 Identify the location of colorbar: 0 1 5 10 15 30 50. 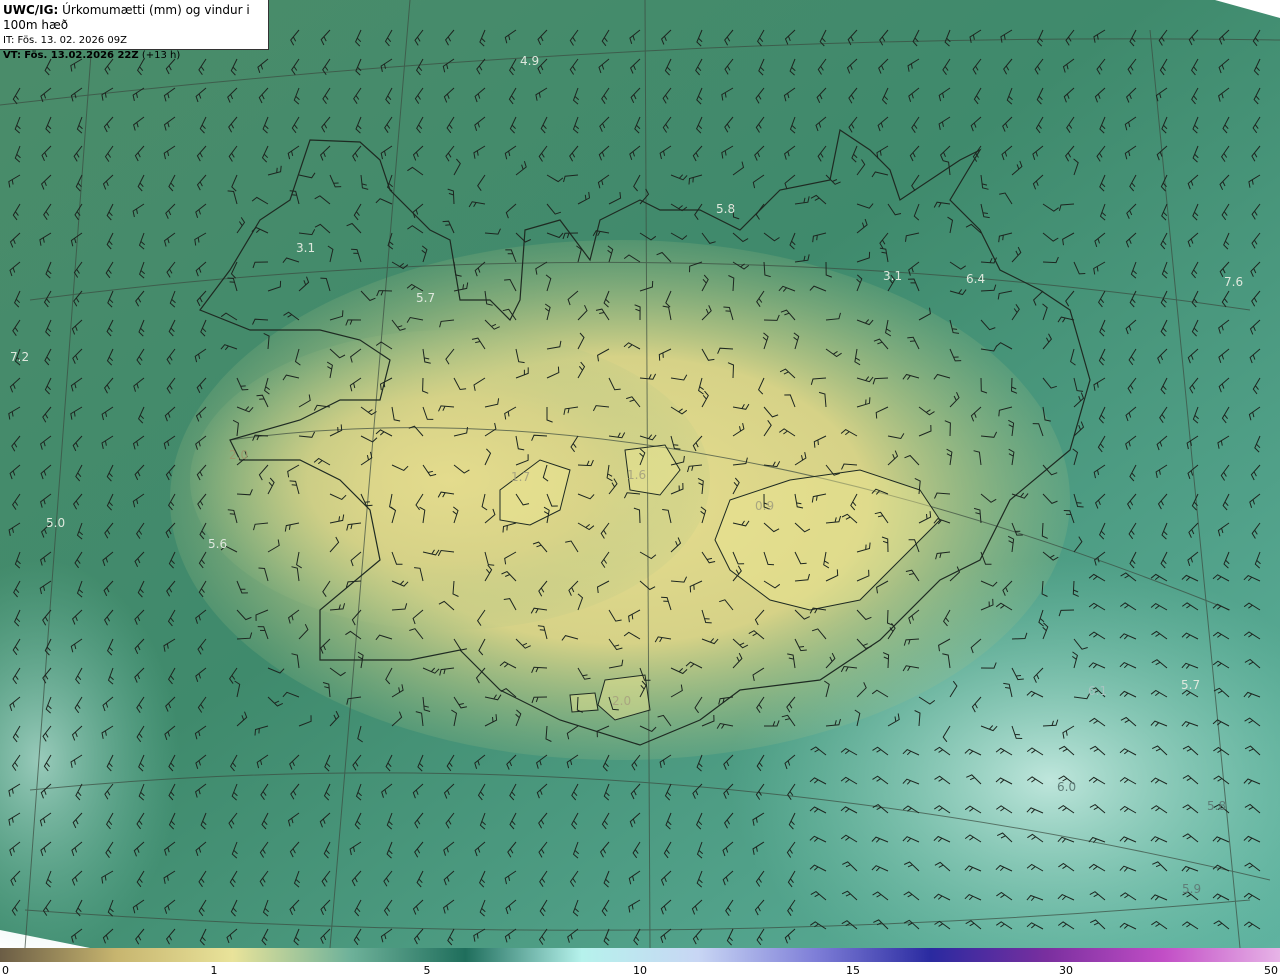
(640, 963).